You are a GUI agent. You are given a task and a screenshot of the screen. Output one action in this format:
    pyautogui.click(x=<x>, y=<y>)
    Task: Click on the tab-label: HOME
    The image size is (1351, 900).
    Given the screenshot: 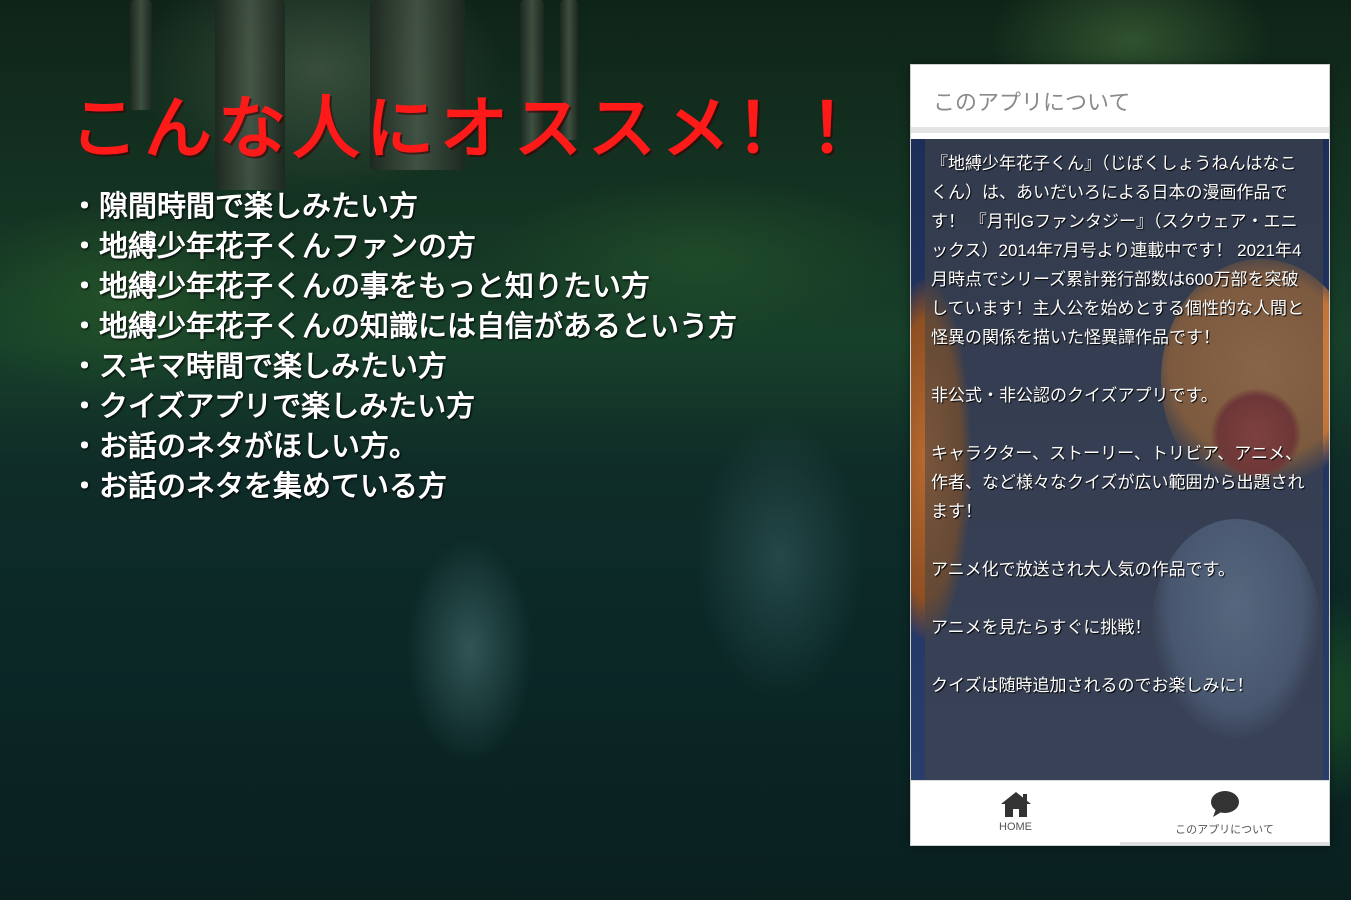 What is the action you would take?
    pyautogui.click(x=1015, y=827)
    